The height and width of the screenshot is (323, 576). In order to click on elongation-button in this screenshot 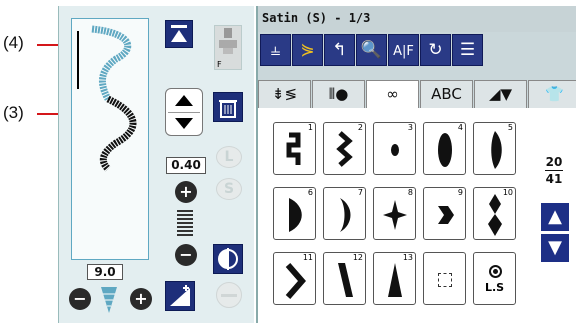, I will do `click(180, 296)`.